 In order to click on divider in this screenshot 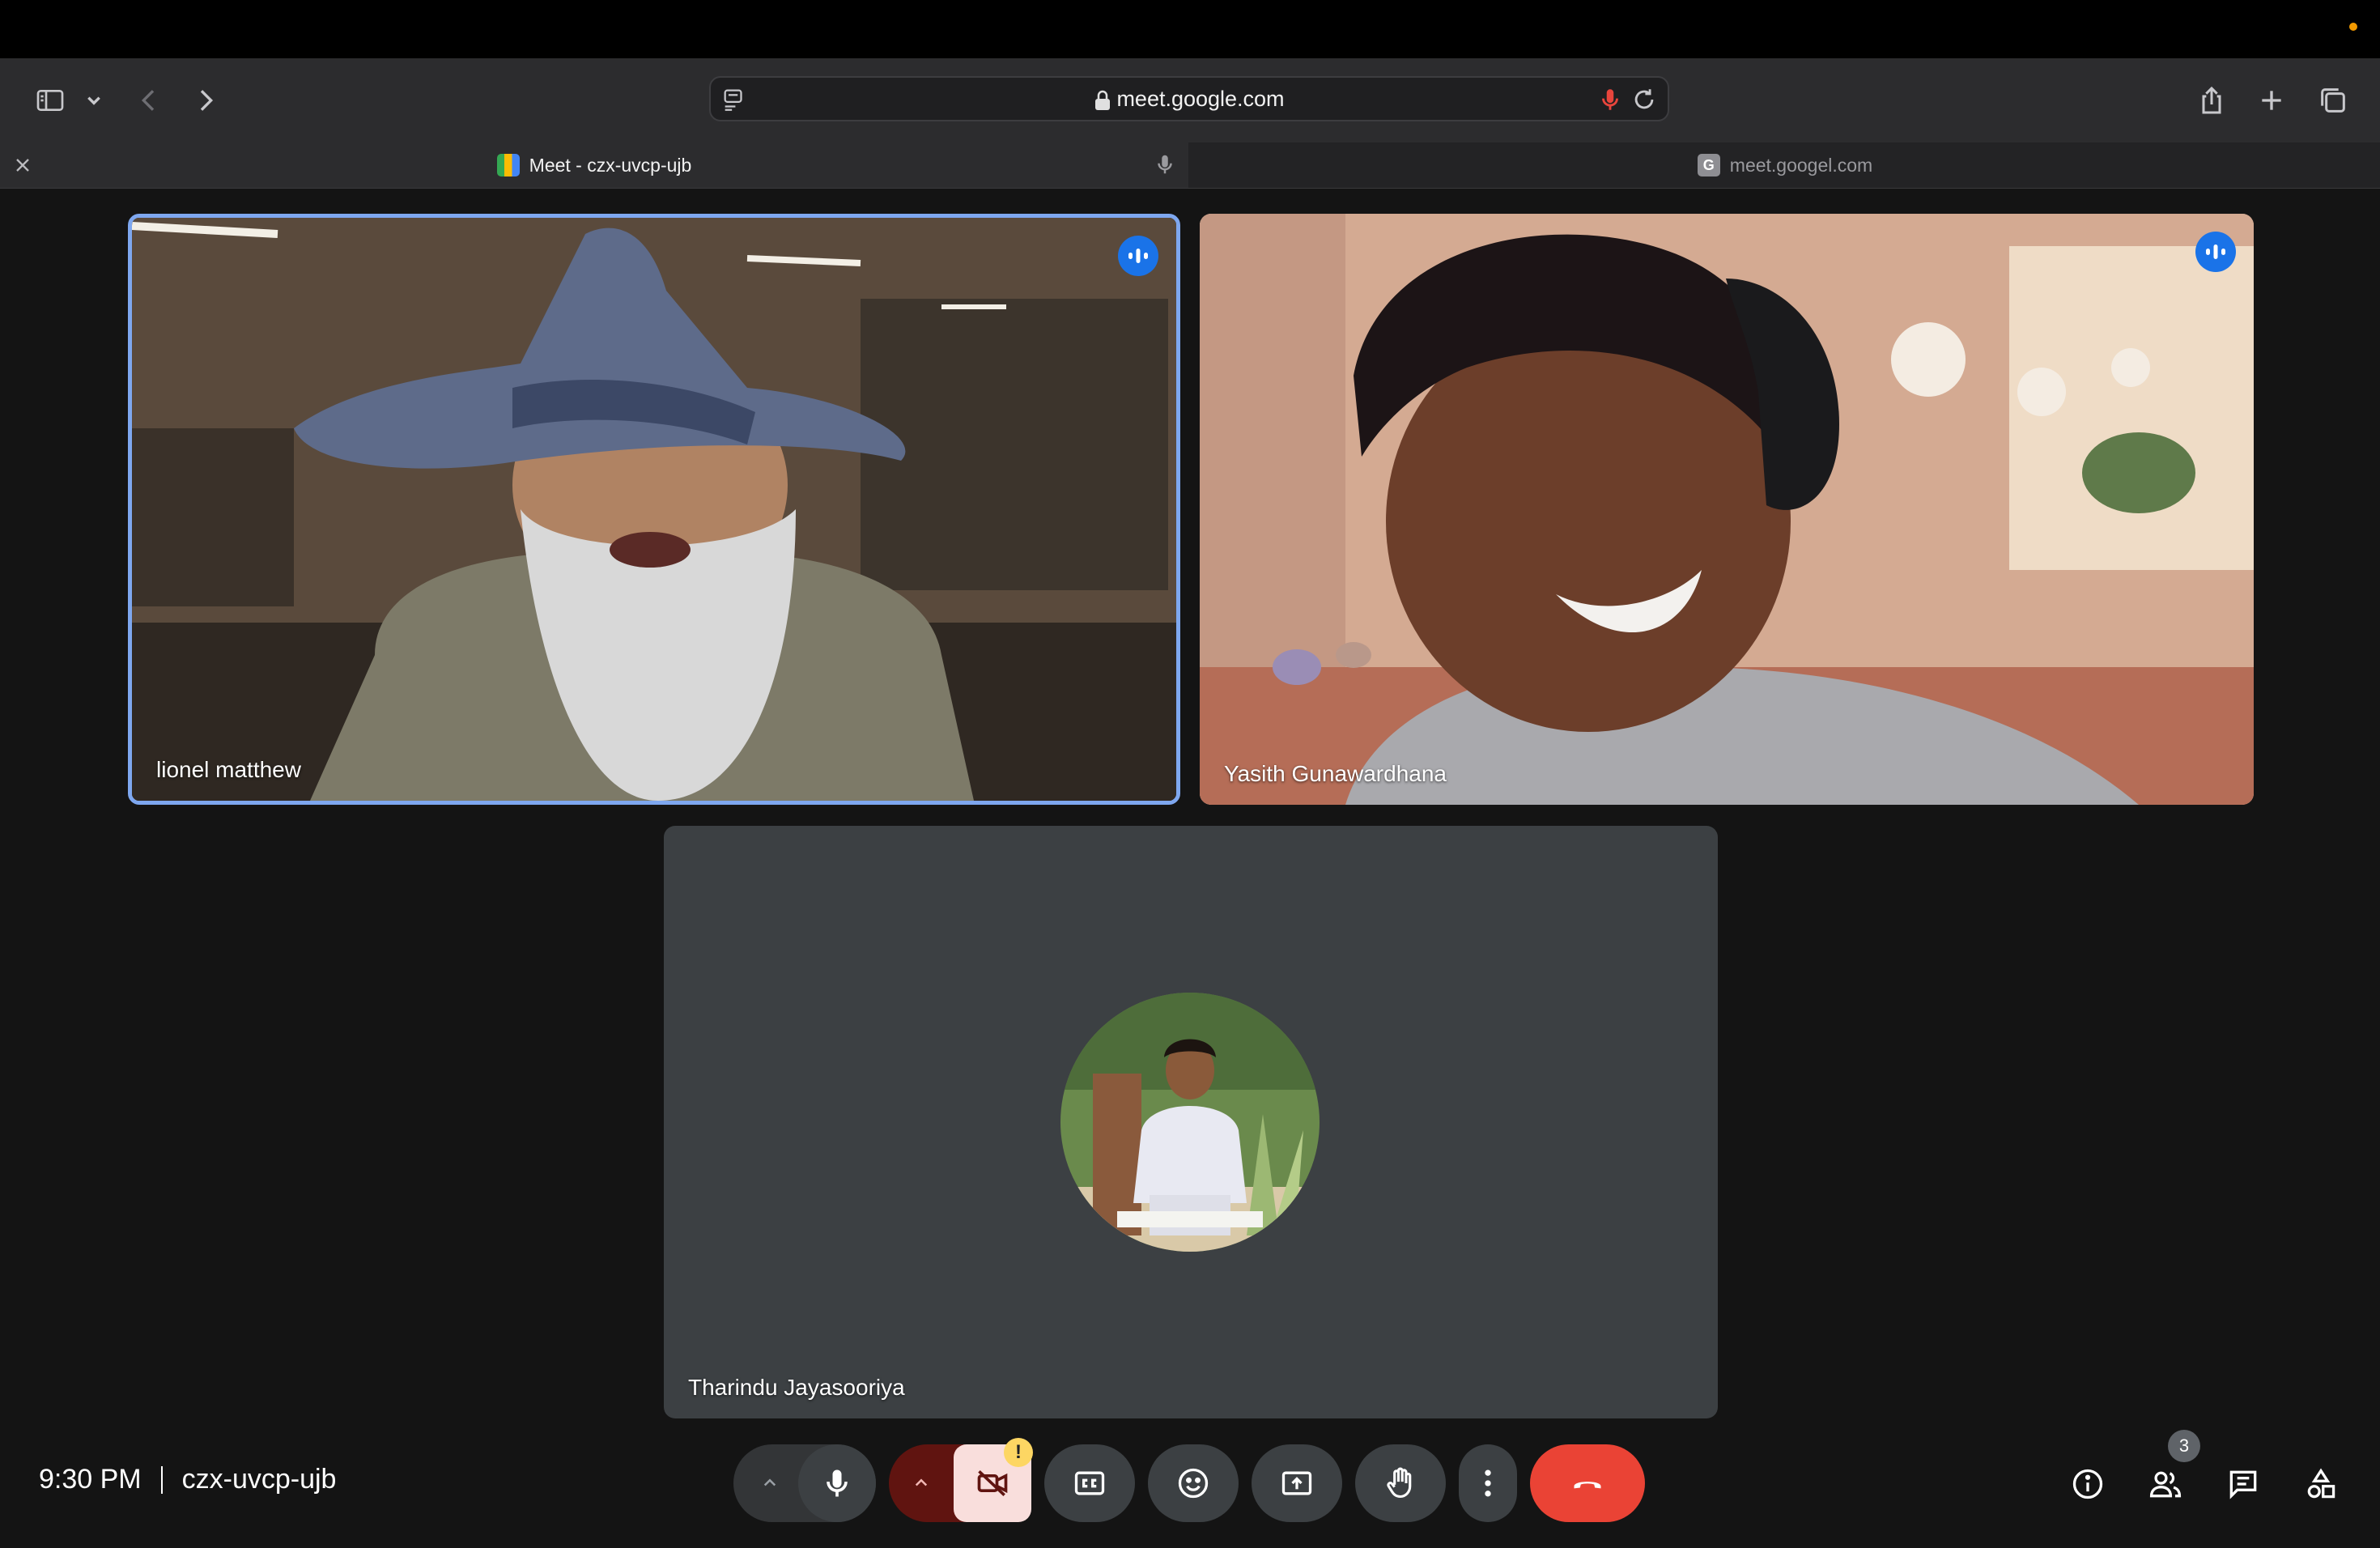, I will do `click(161, 1480)`.